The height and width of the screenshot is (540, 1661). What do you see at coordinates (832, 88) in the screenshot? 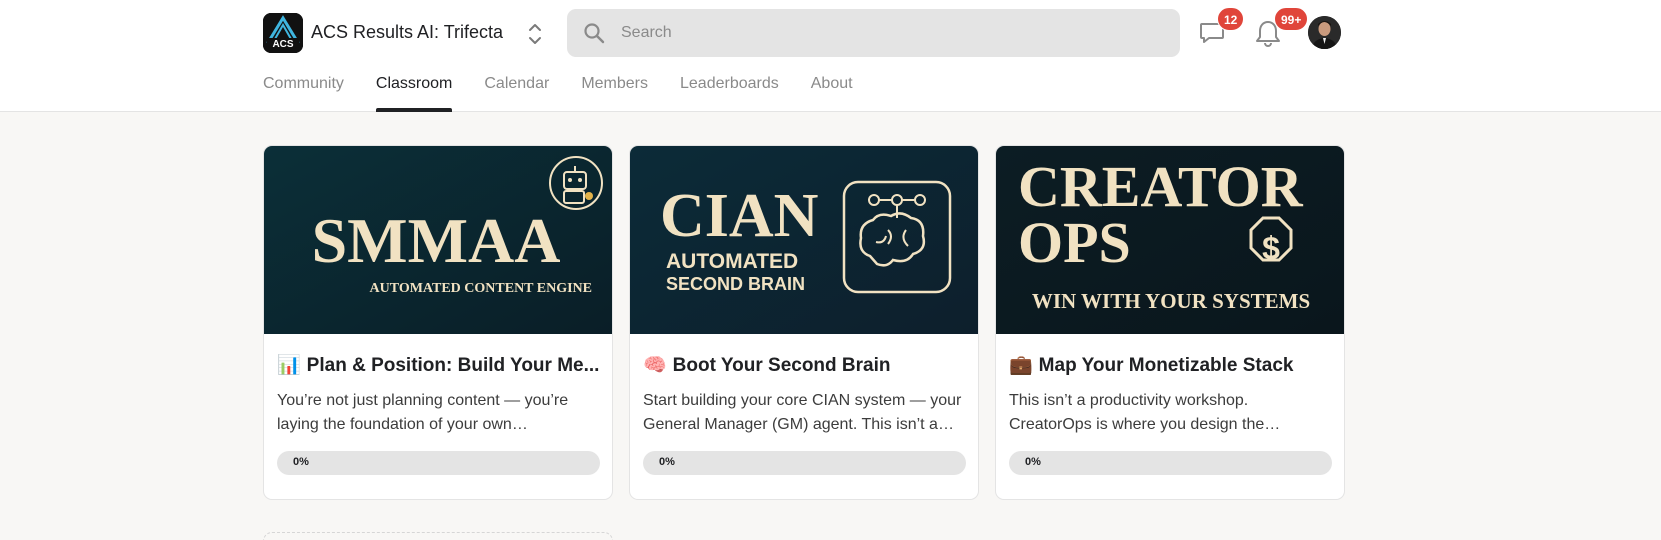
I see `tab-about: About` at bounding box center [832, 88].